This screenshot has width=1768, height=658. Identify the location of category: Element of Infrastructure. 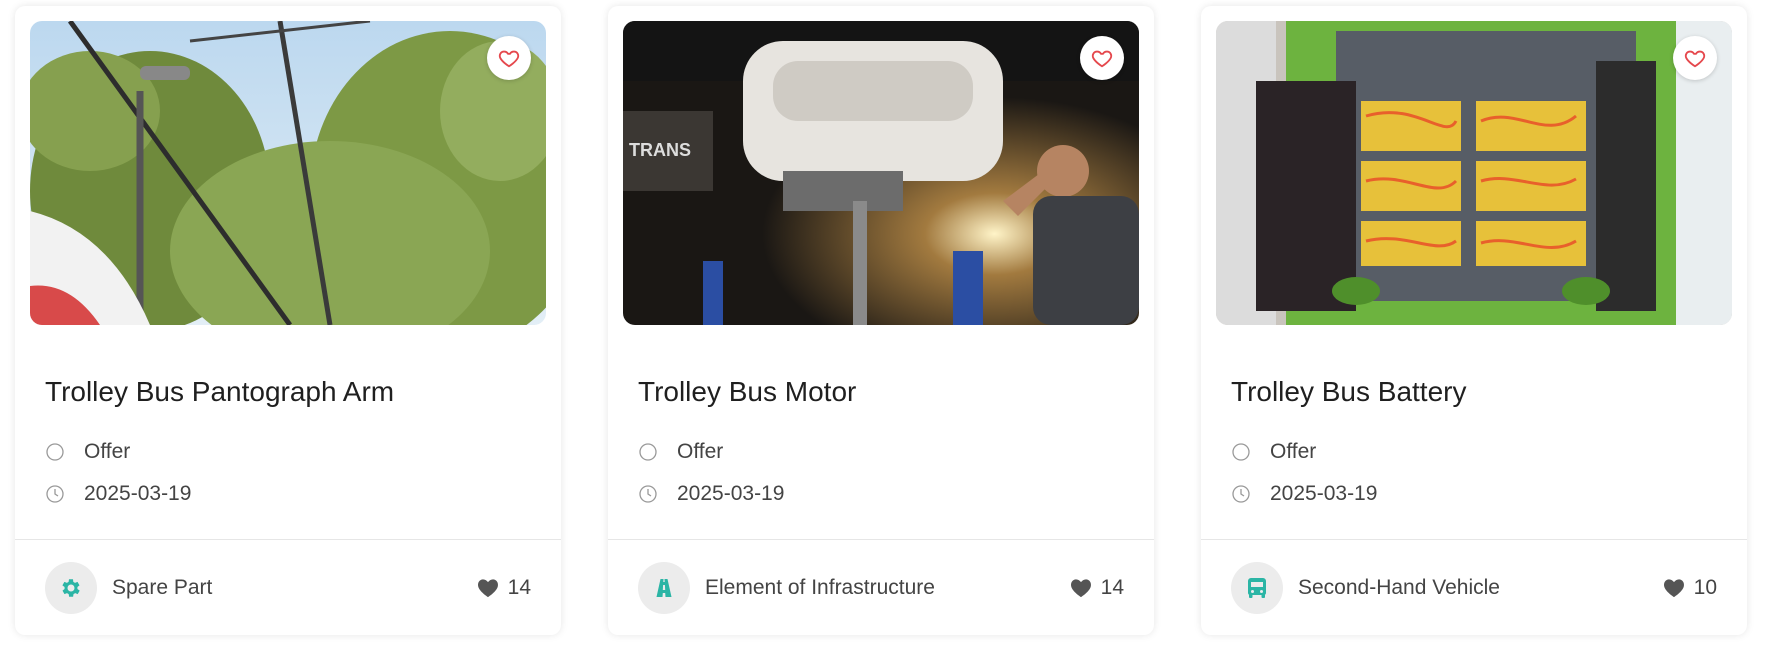
(786, 588).